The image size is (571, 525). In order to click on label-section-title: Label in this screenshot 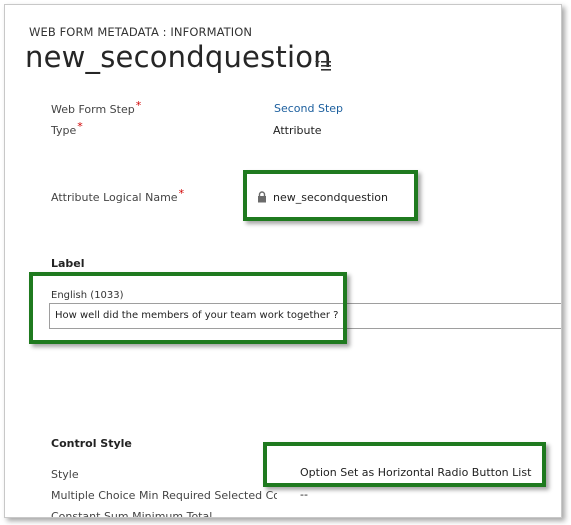, I will do `click(68, 263)`.